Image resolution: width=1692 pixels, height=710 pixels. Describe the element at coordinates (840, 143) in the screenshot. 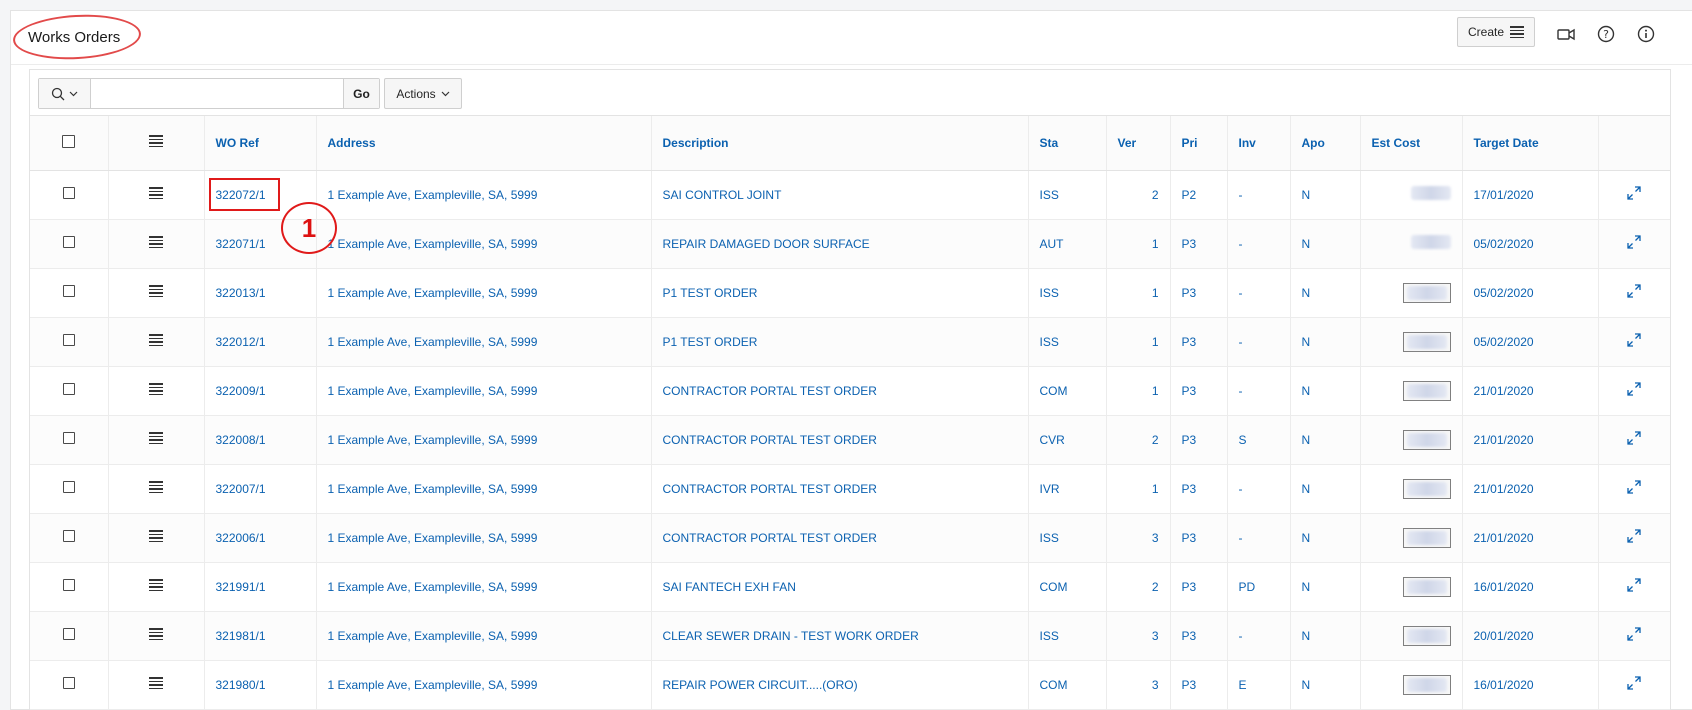

I see `col-header-description: Description` at that location.